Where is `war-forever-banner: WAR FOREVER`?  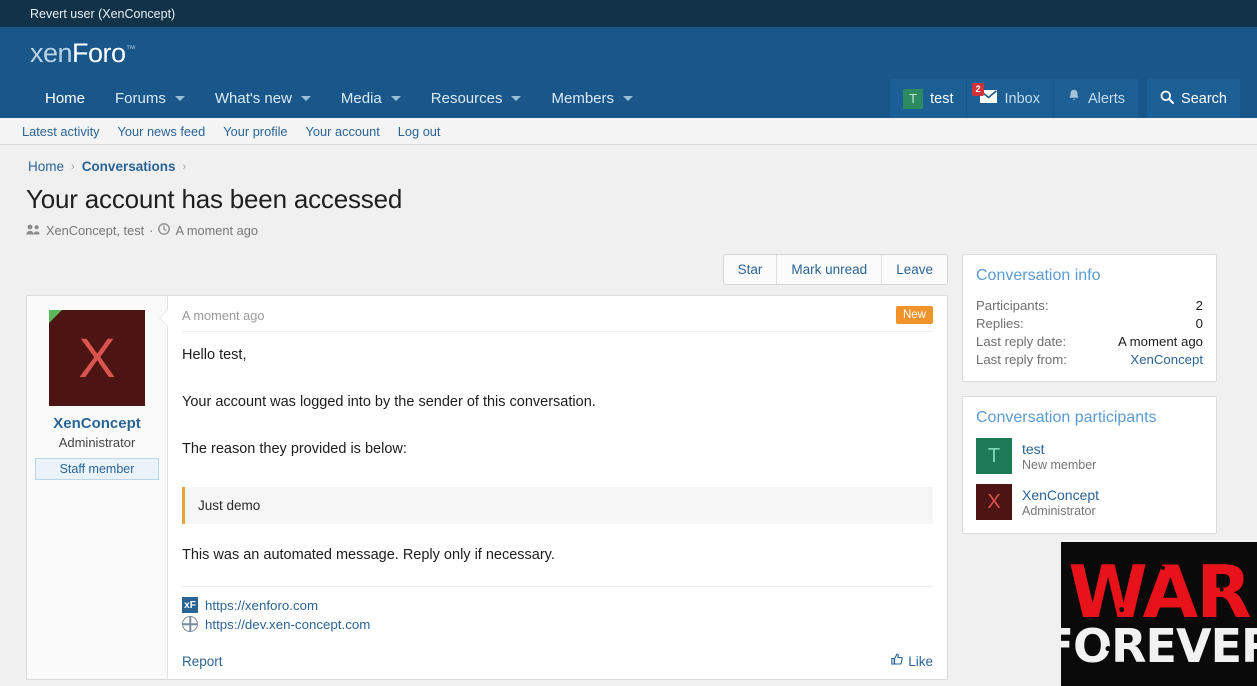
war-forever-banner: WAR FOREVER is located at coordinates (1159, 614).